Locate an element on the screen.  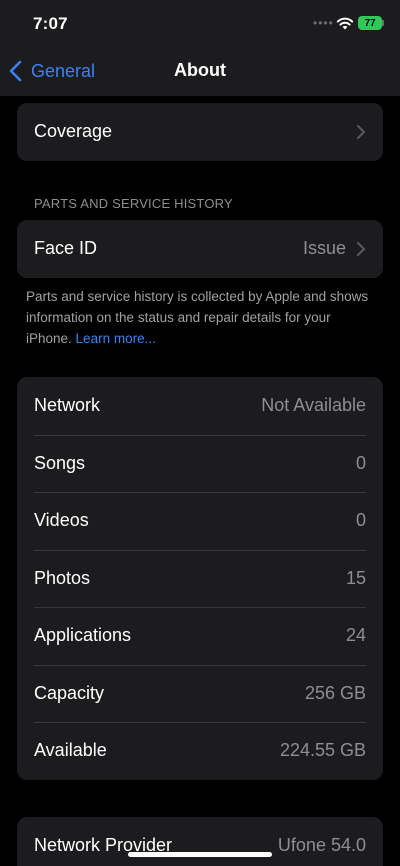
coverage-label: Coverage is located at coordinates (73, 131).